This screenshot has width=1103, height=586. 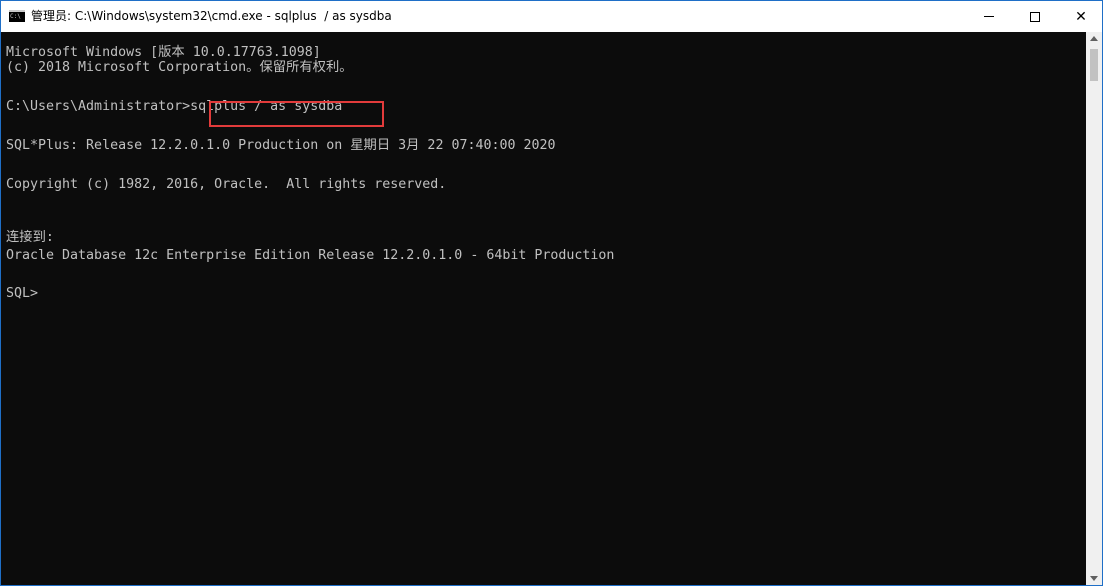 I want to click on close-button: ✕, so click(x=1080, y=16).